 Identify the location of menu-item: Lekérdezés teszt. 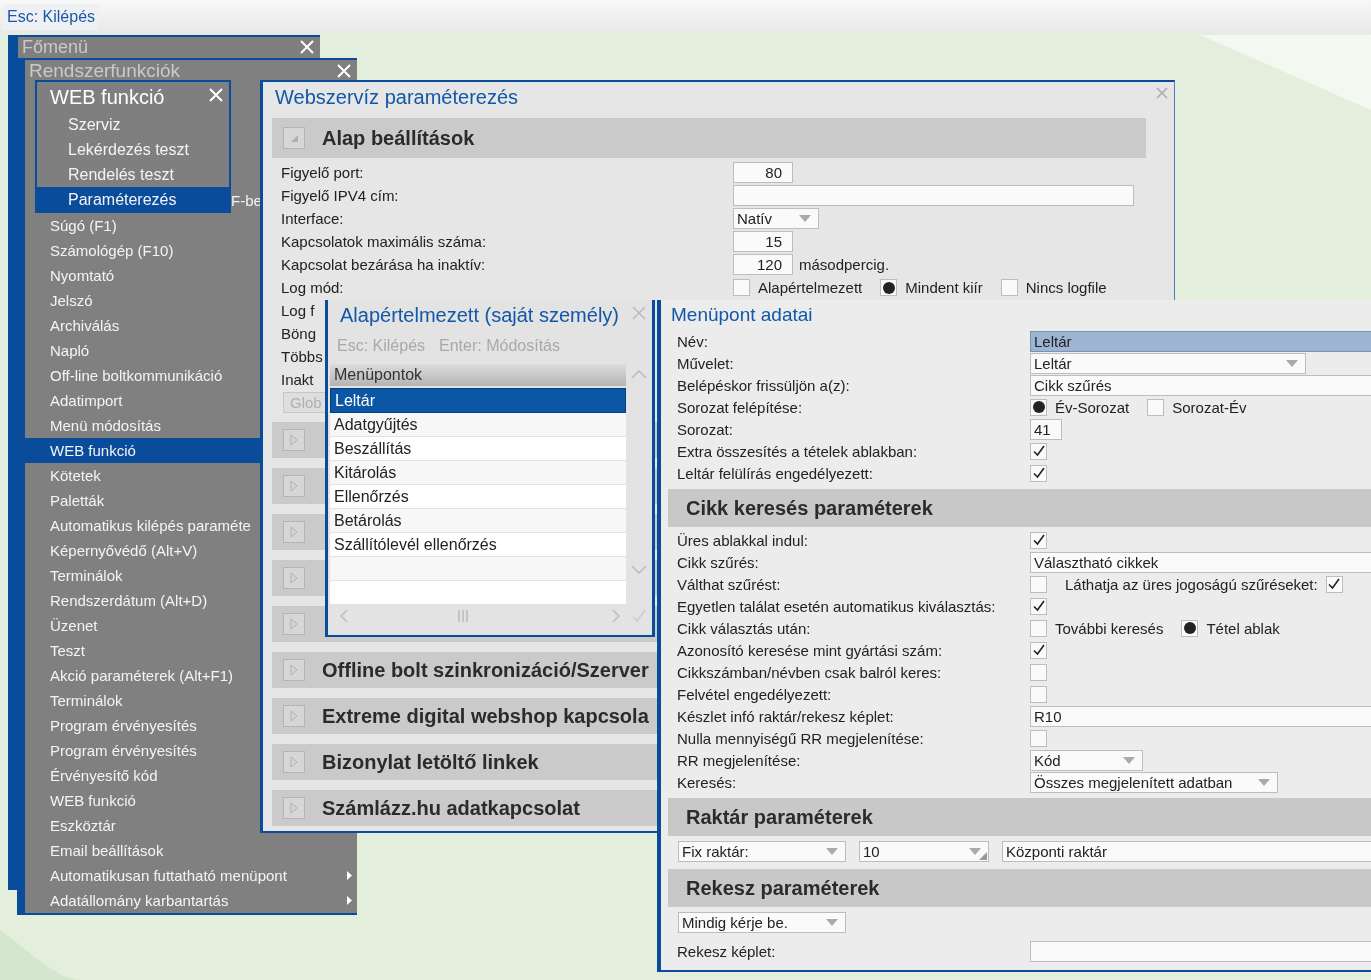
(133, 149).